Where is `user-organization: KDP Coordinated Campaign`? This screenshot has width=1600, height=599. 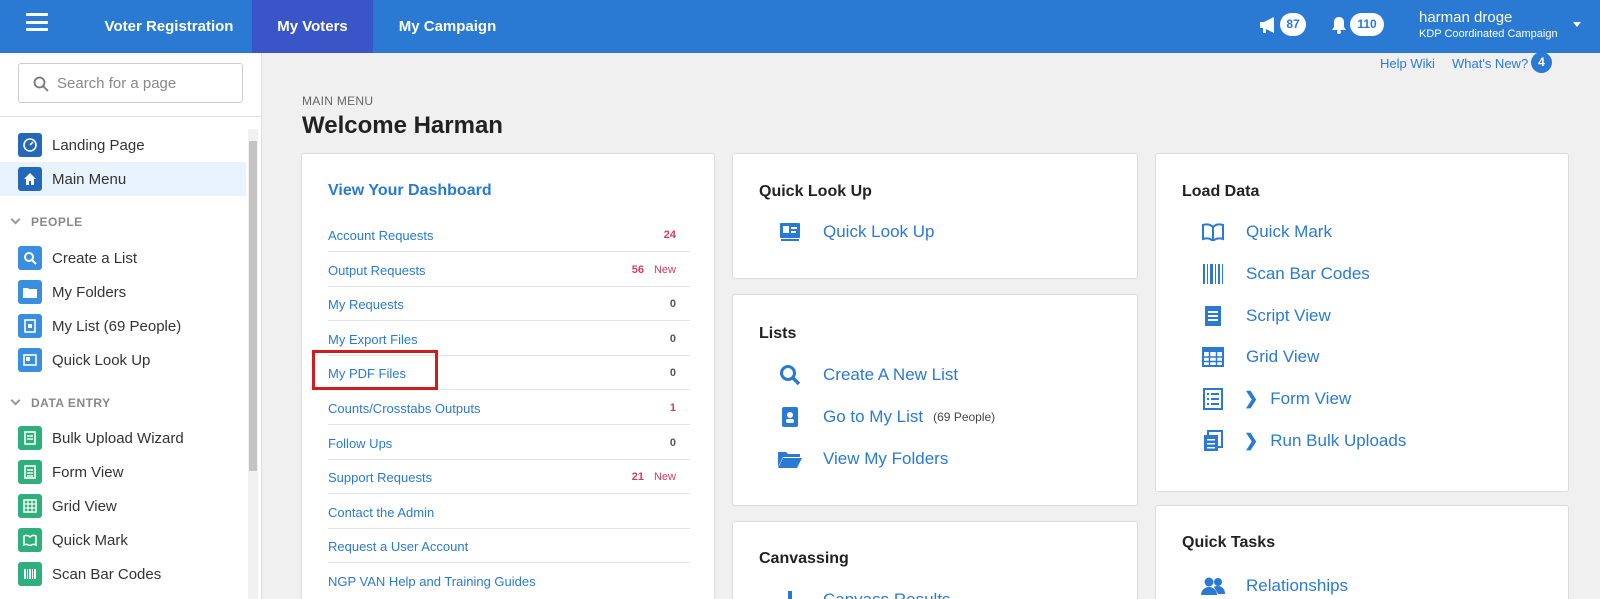
user-organization: KDP Coordinated Campaign is located at coordinates (1488, 34).